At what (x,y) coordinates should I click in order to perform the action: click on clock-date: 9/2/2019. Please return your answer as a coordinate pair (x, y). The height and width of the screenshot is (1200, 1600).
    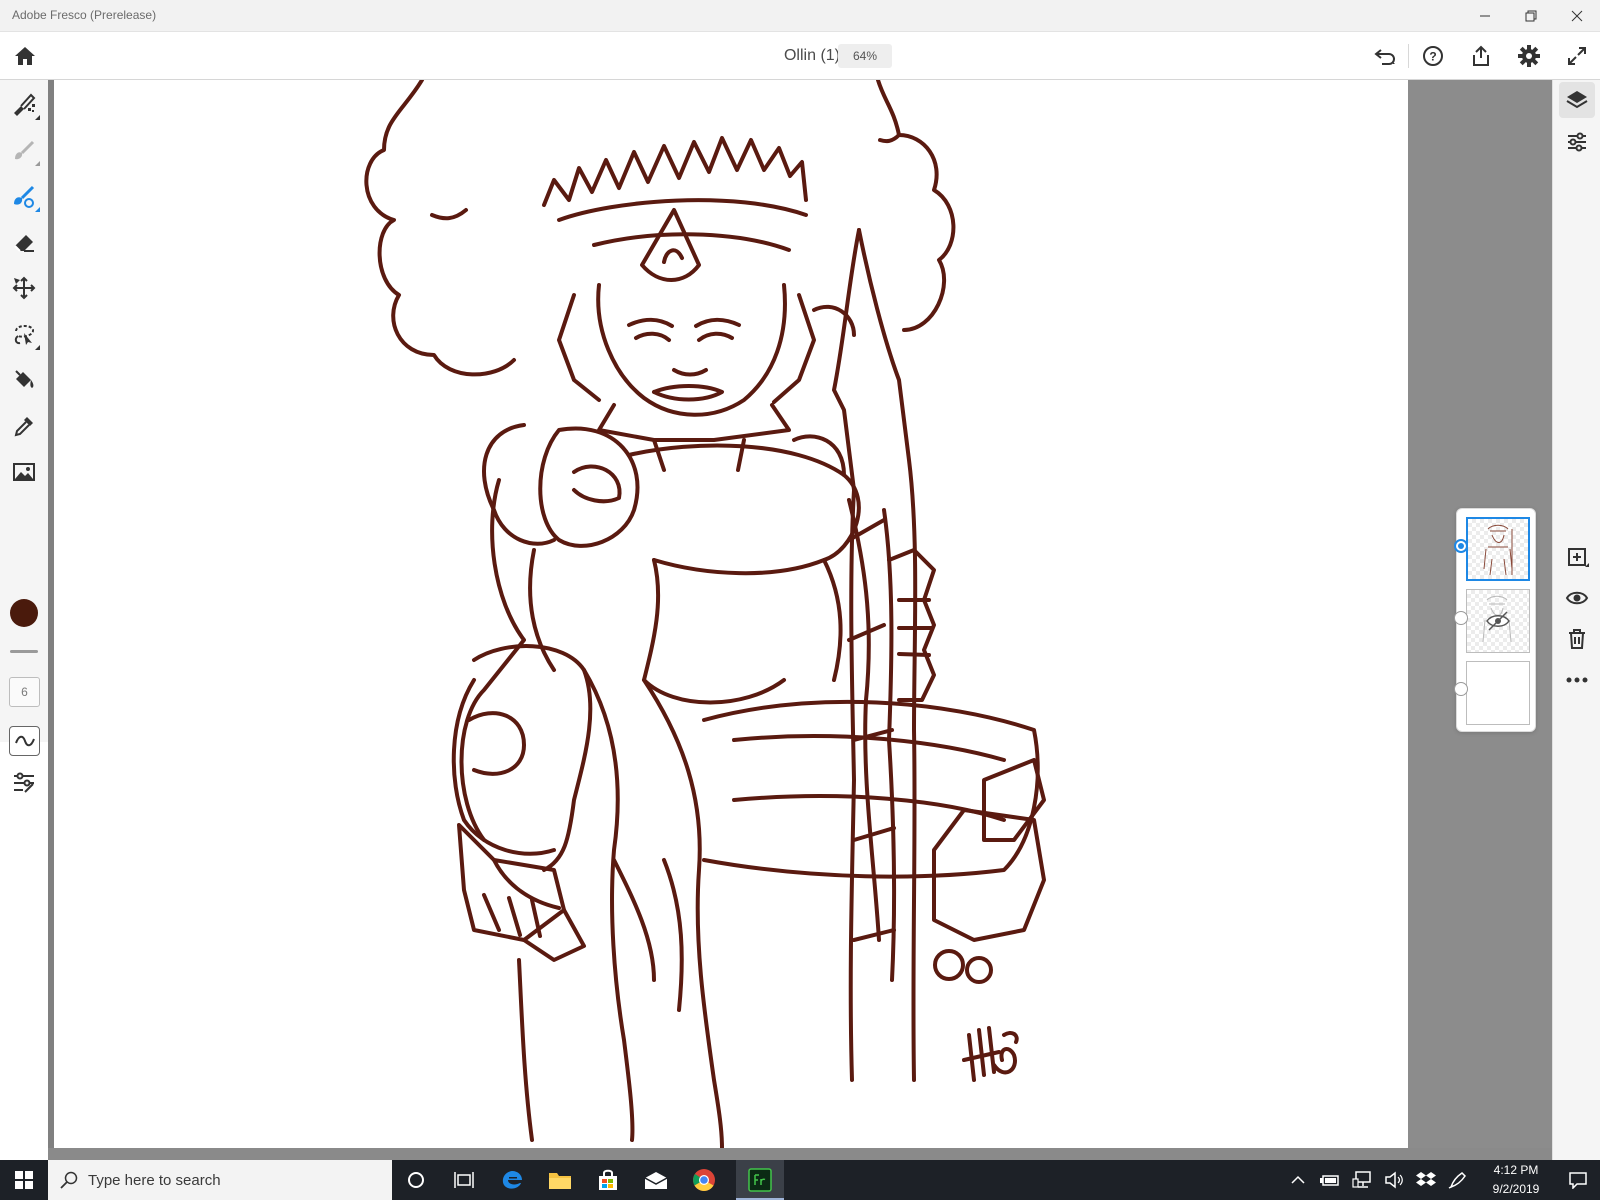
    Looking at the image, I should click on (1516, 1189).